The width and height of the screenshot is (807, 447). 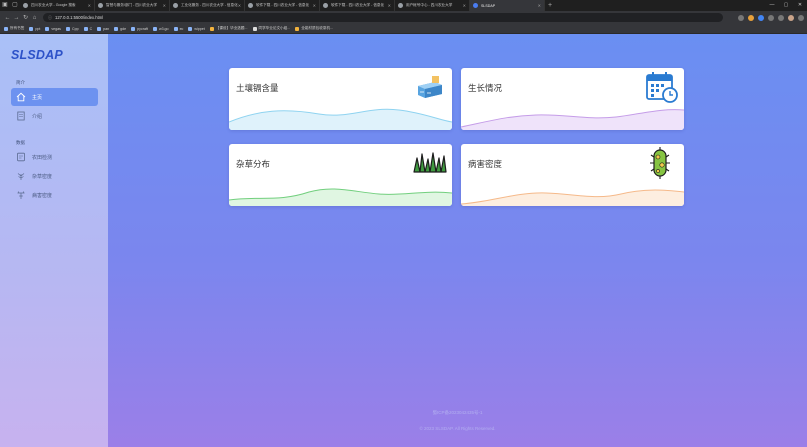 What do you see at coordinates (457, 428) in the screenshot?
I see `copyright-text: © 2023 SLSDAP. All Rights Reserved.` at bounding box center [457, 428].